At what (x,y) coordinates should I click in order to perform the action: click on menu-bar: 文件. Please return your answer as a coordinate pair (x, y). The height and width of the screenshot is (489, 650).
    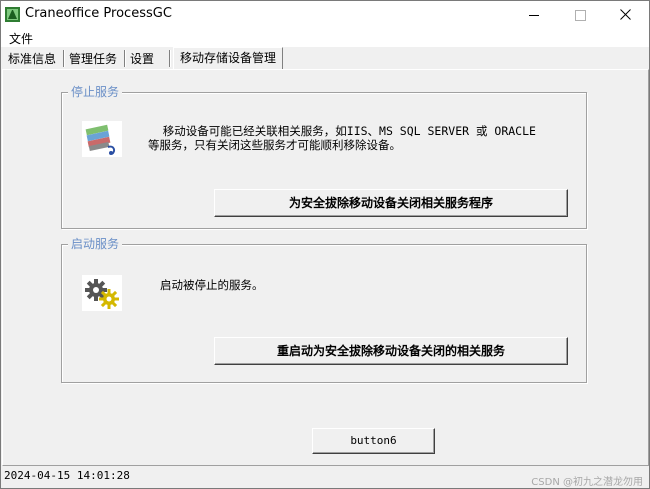
    Looking at the image, I should click on (325, 38).